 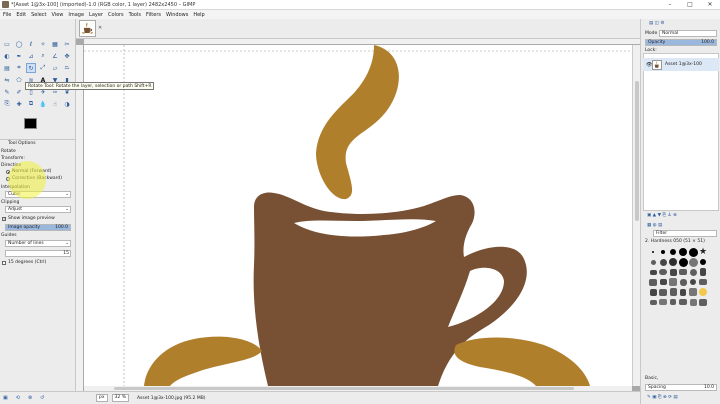 I want to click on rotate-icon: ↻, so click(x=31, y=68).